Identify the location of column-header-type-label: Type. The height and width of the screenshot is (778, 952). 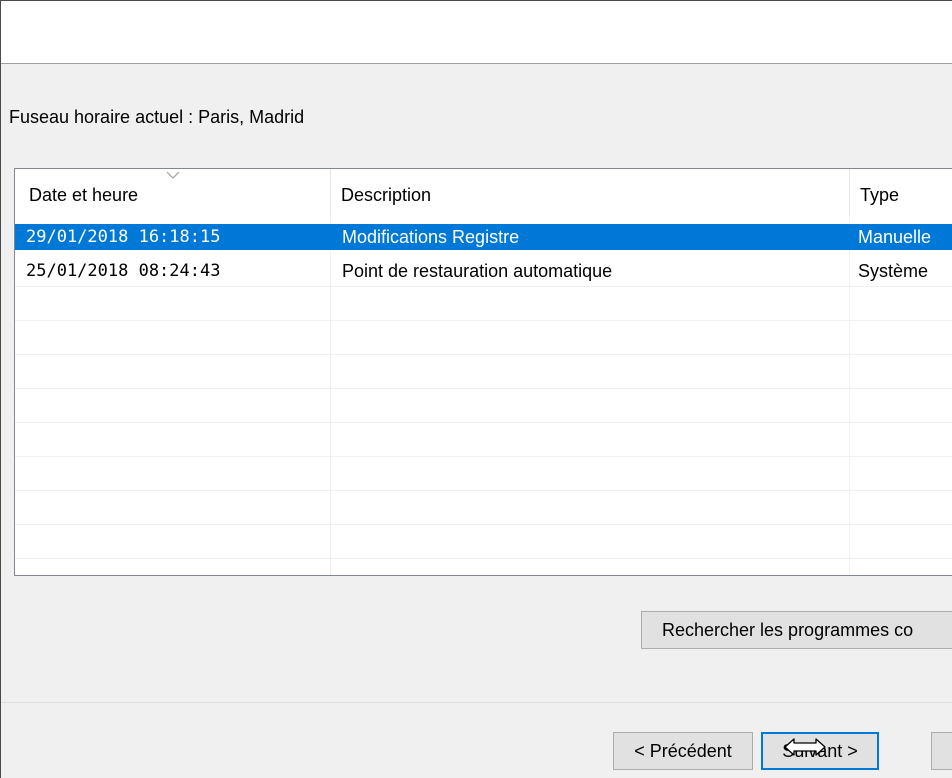
(880, 195).